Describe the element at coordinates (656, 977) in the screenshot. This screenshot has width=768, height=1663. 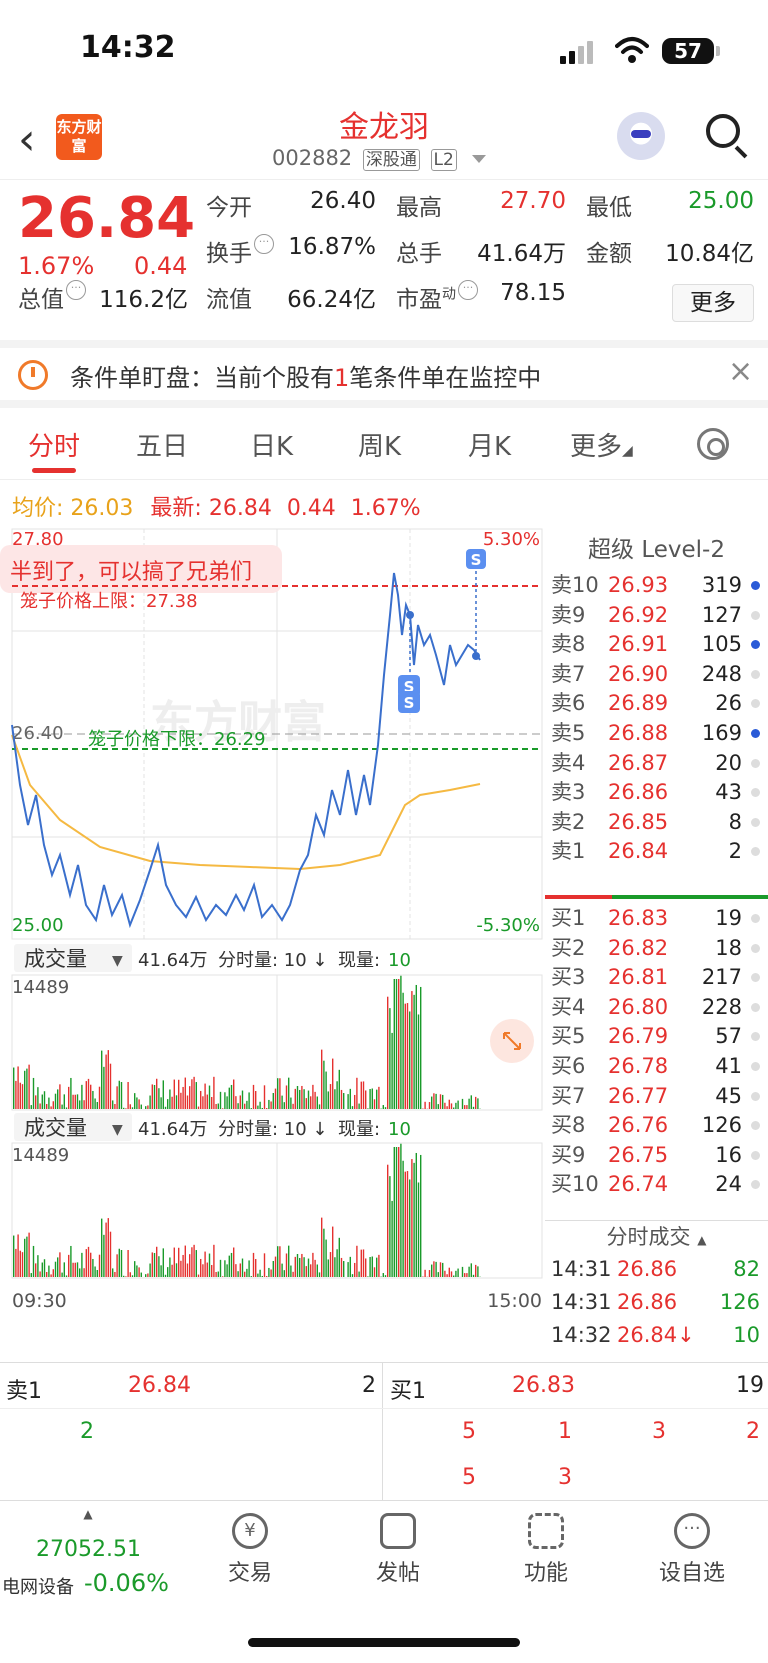
I see `bid-row: 买3 26.81 217` at that location.